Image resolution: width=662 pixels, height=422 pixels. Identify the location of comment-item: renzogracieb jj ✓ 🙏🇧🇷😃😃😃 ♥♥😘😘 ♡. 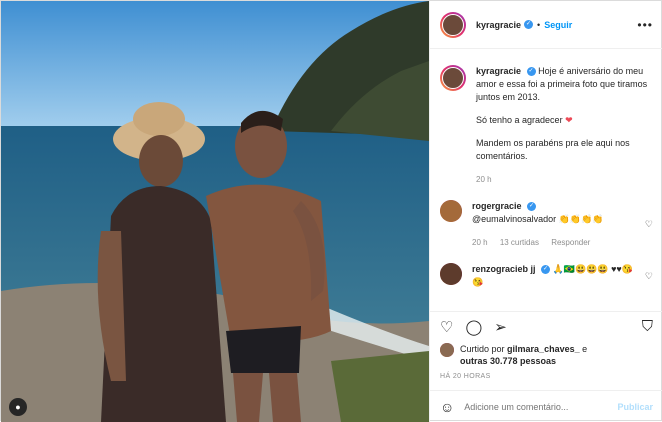
(546, 276).